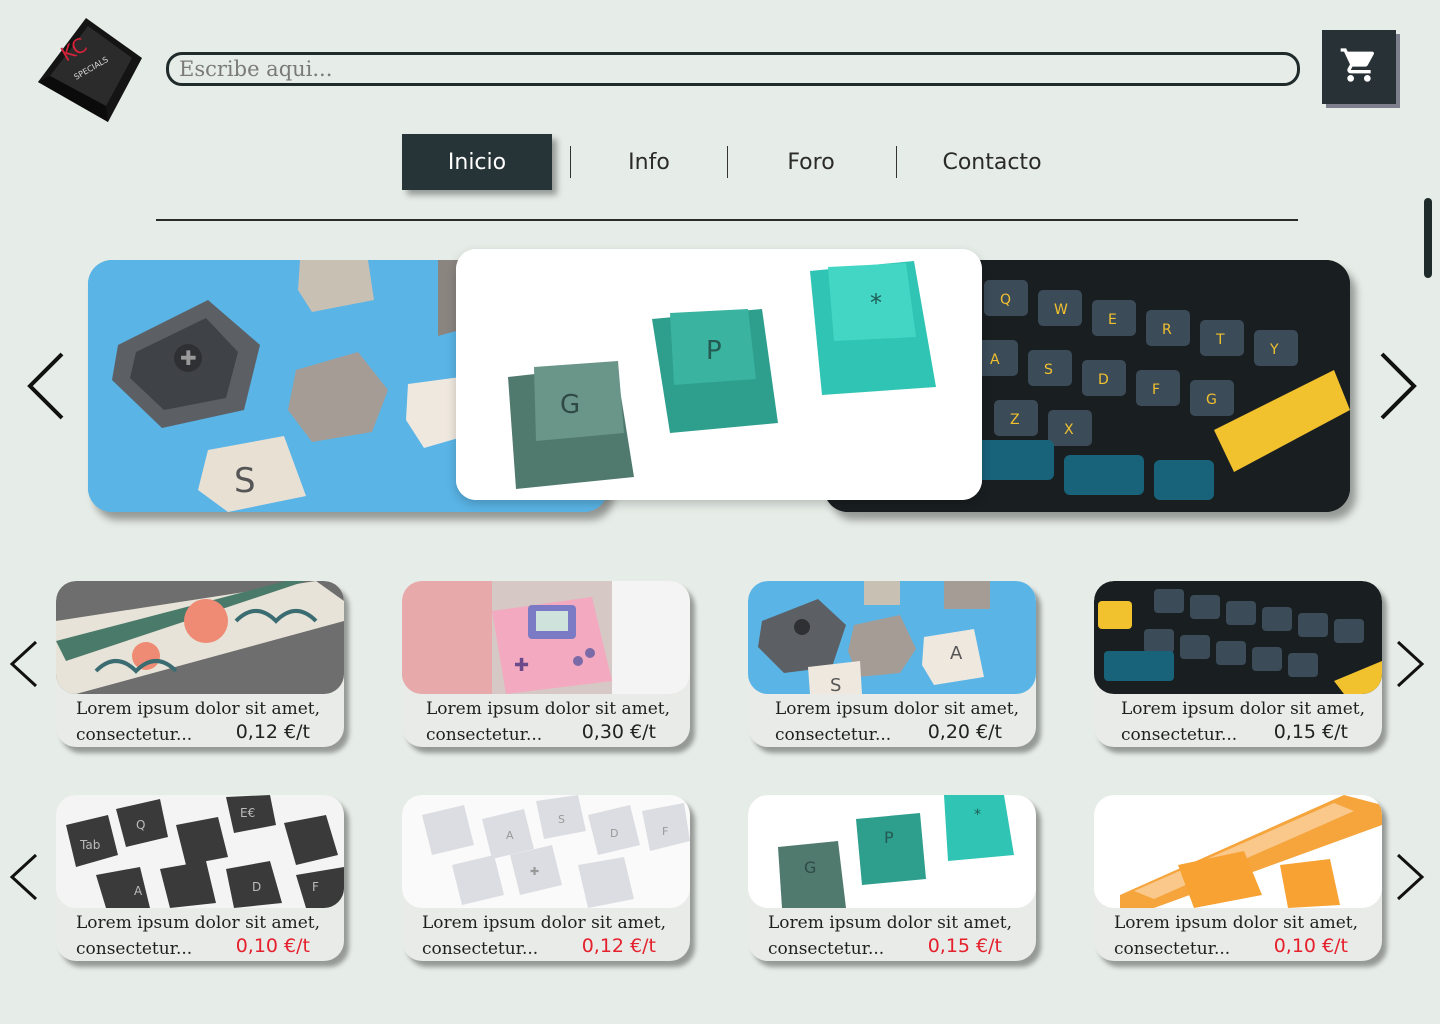 Image resolution: width=1440 pixels, height=1024 pixels. I want to click on svg-text: R, so click(1167, 330).